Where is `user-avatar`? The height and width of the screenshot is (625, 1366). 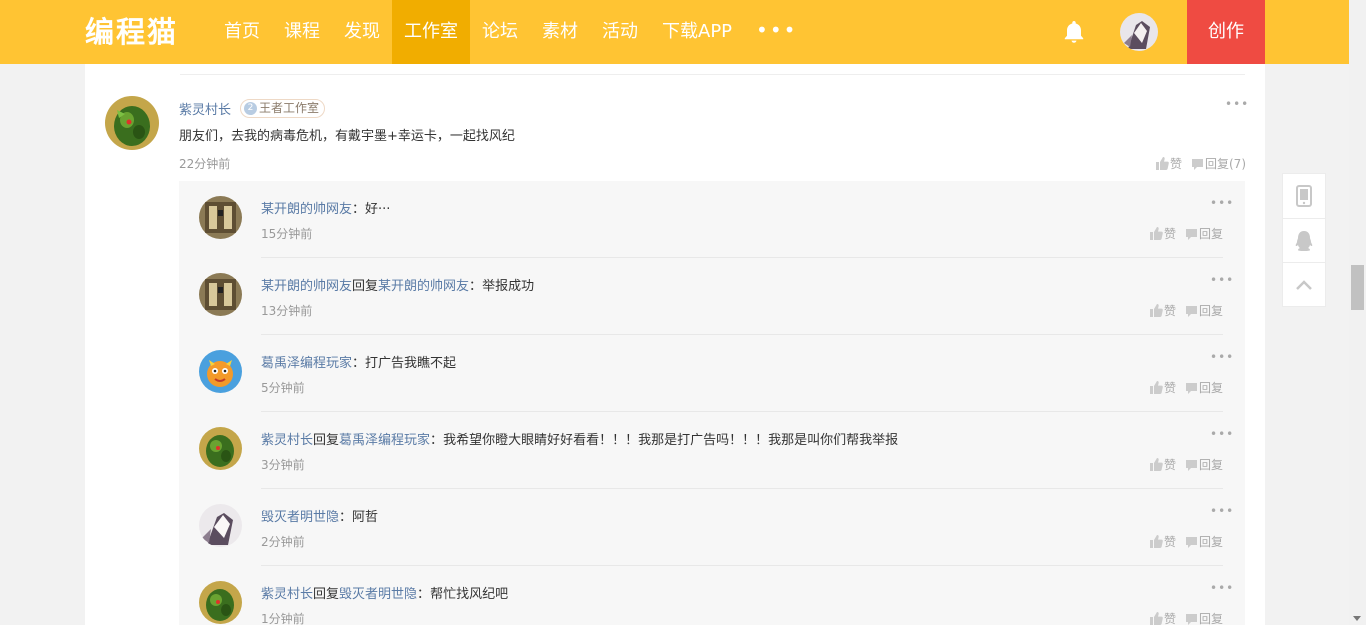
user-avatar is located at coordinates (1139, 32).